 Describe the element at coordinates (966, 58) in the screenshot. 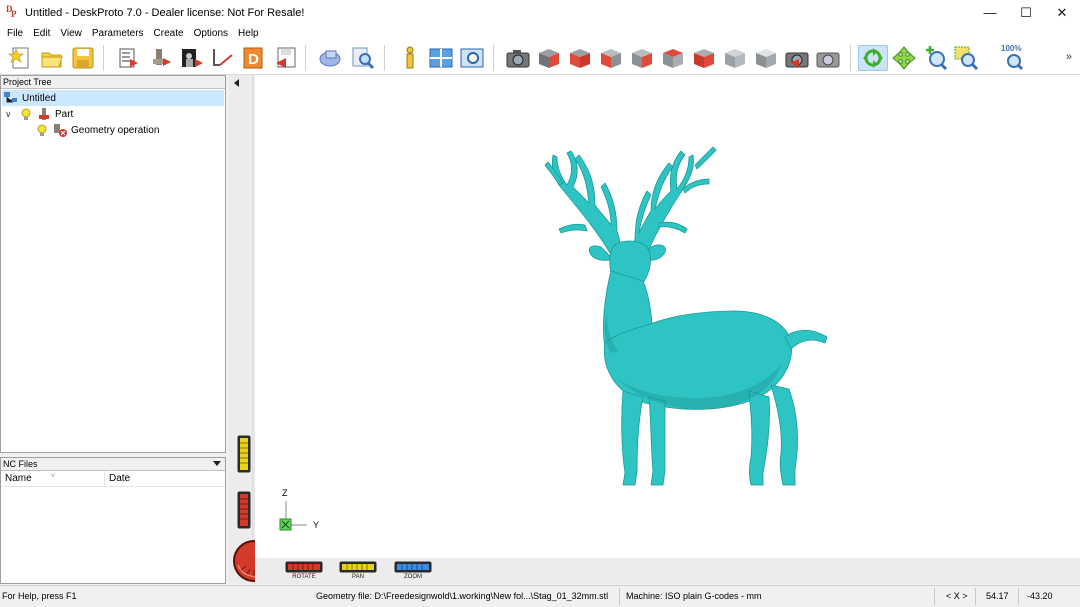

I see `zoom-area-icon` at that location.